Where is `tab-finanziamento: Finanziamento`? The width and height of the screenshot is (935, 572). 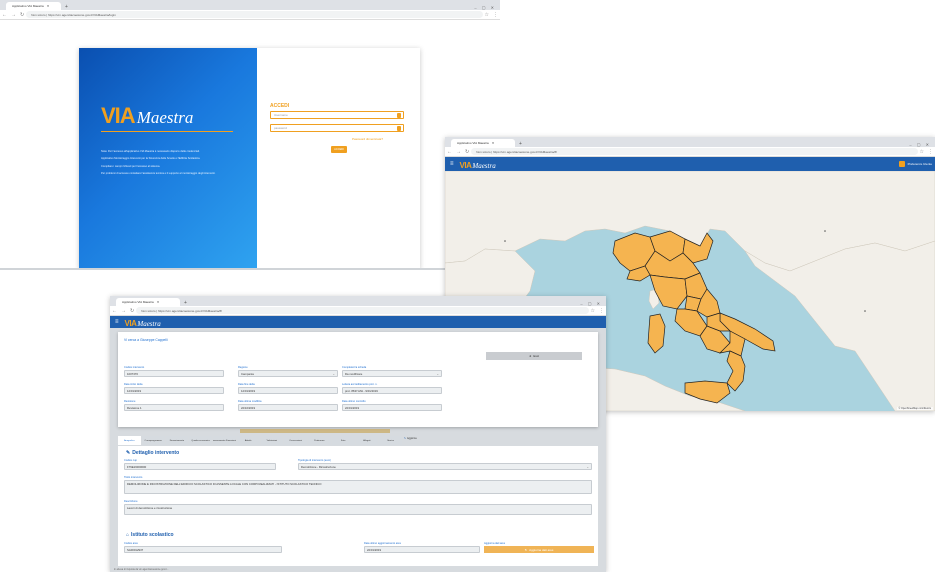
tab-finanziamento: Finanziamento is located at coordinates (177, 440).